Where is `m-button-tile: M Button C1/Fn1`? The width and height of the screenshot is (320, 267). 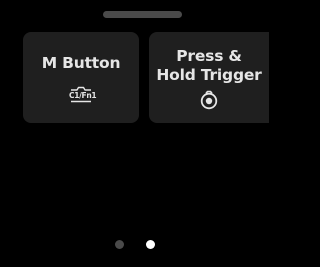
m-button-tile: M Button C1/Fn1 is located at coordinates (81, 77).